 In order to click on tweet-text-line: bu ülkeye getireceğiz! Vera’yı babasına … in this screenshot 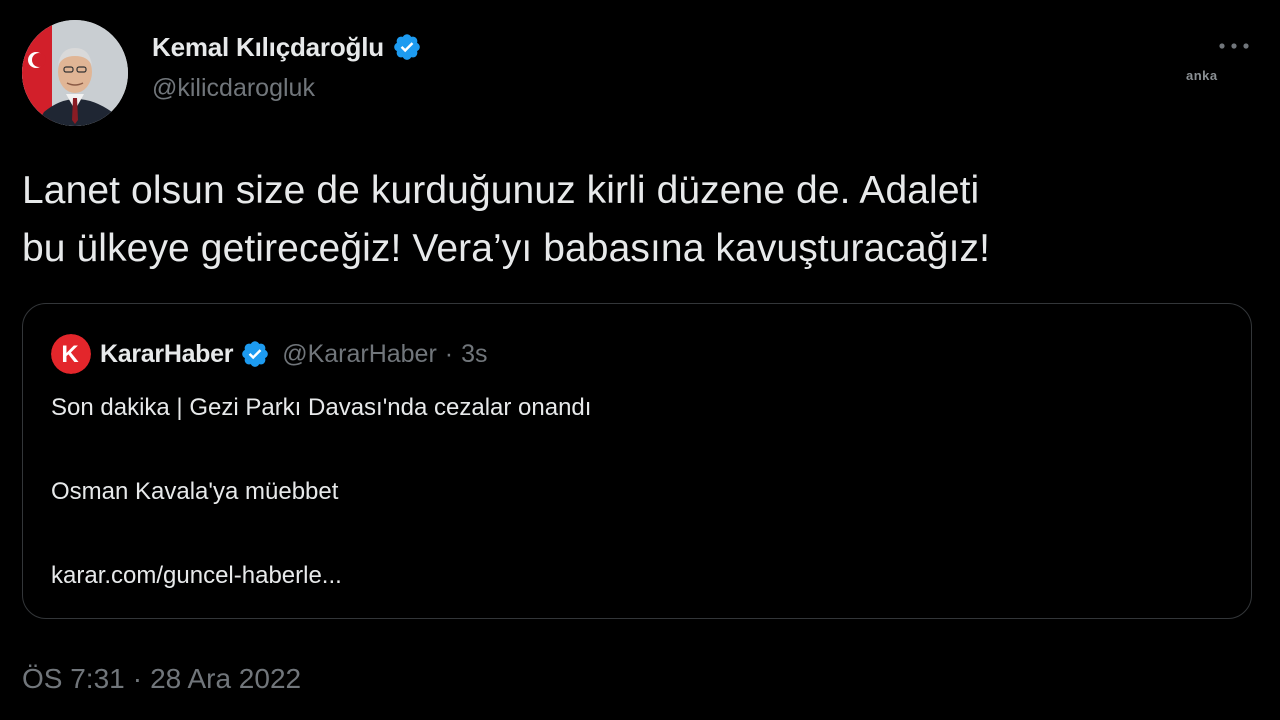, I will do `click(506, 248)`.